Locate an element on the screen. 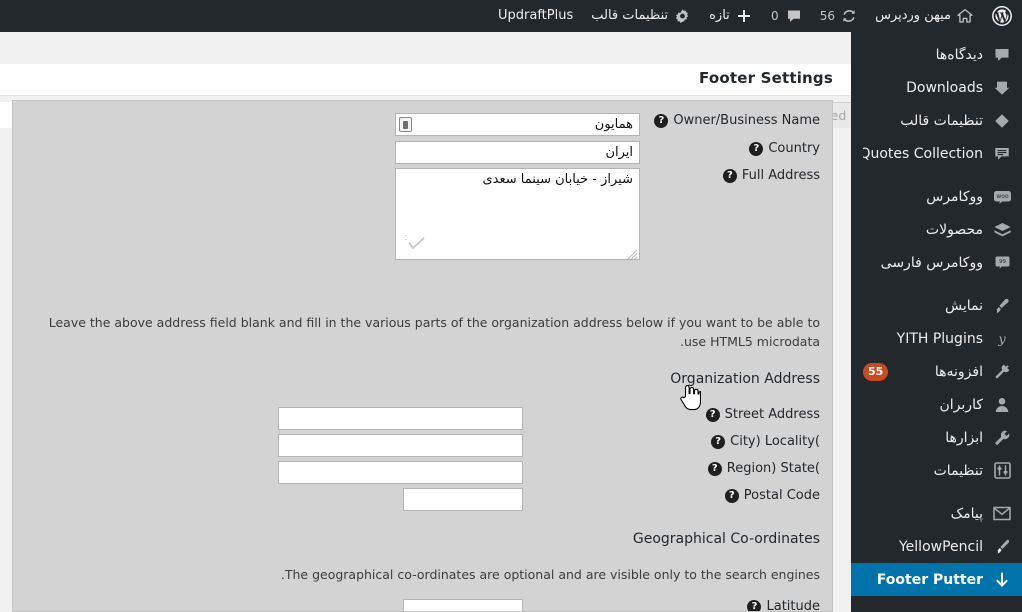  adminbar-site-name: میهن وردپرس is located at coordinates (924, 16).